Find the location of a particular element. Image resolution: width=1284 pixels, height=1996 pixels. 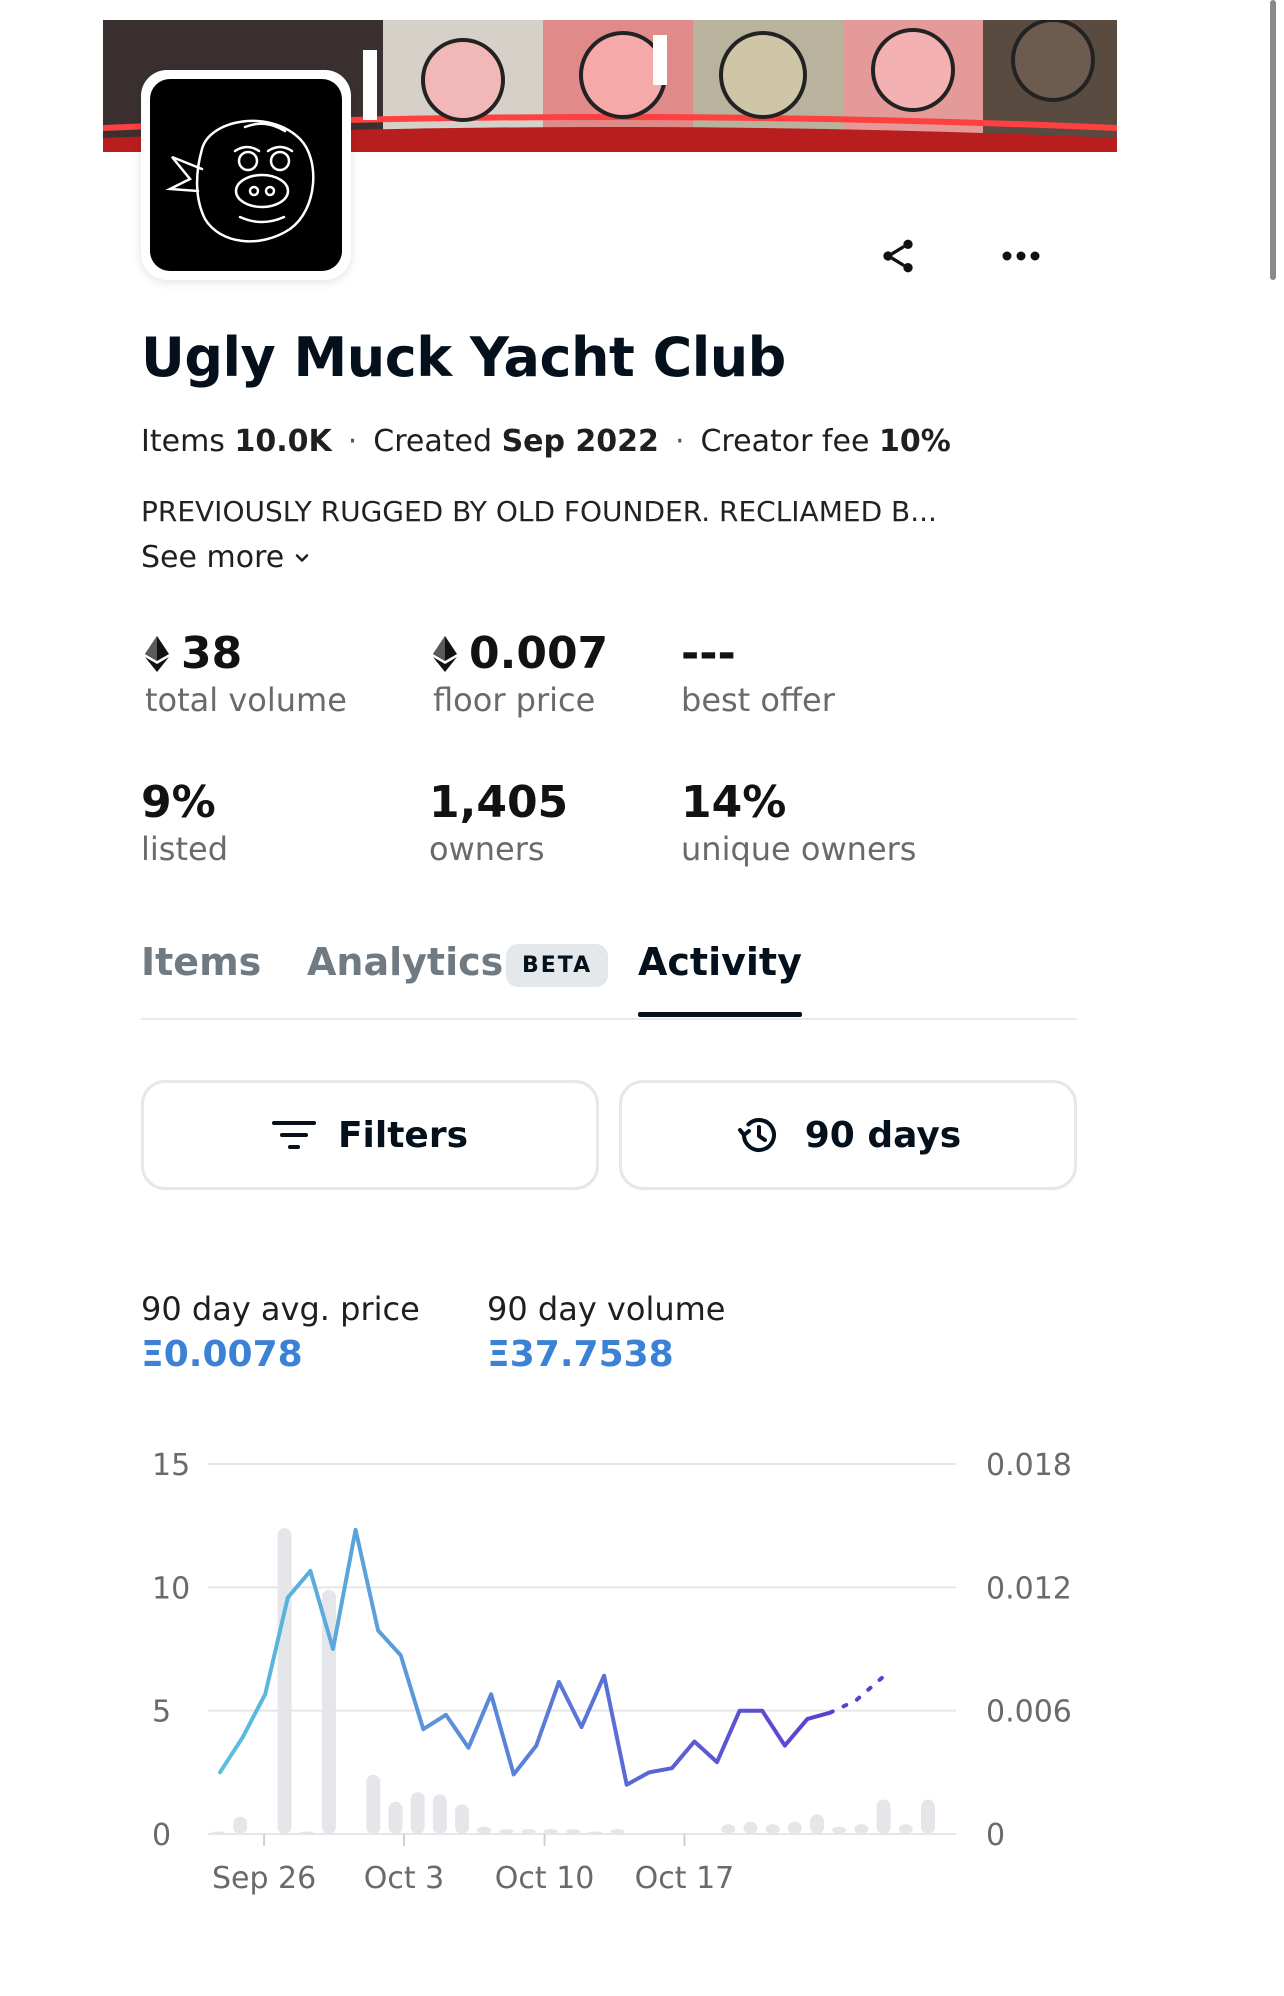

x-tick-label: Sep 26 is located at coordinates (264, 1878).